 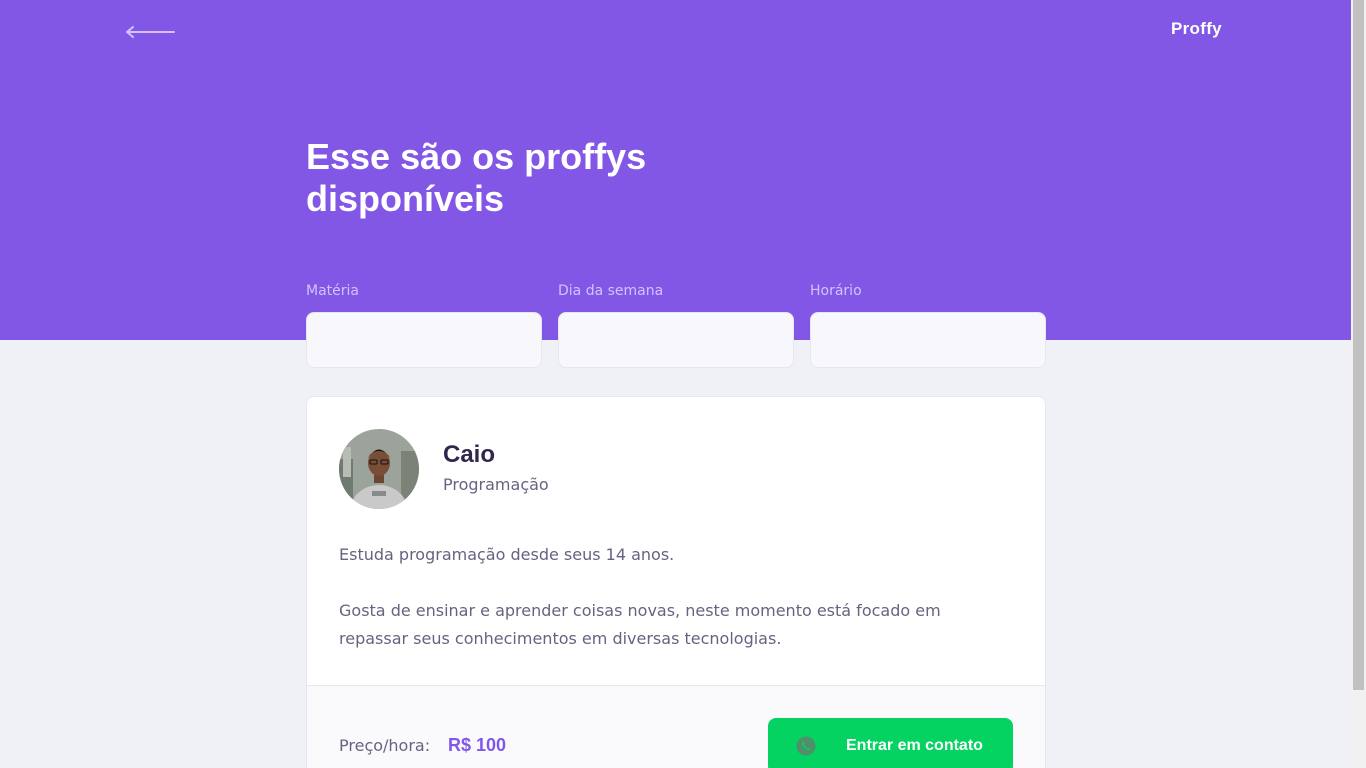 What do you see at coordinates (507, 554) in the screenshot?
I see `bio-paragraph: Estuda programação desde seus 14 anos.` at bounding box center [507, 554].